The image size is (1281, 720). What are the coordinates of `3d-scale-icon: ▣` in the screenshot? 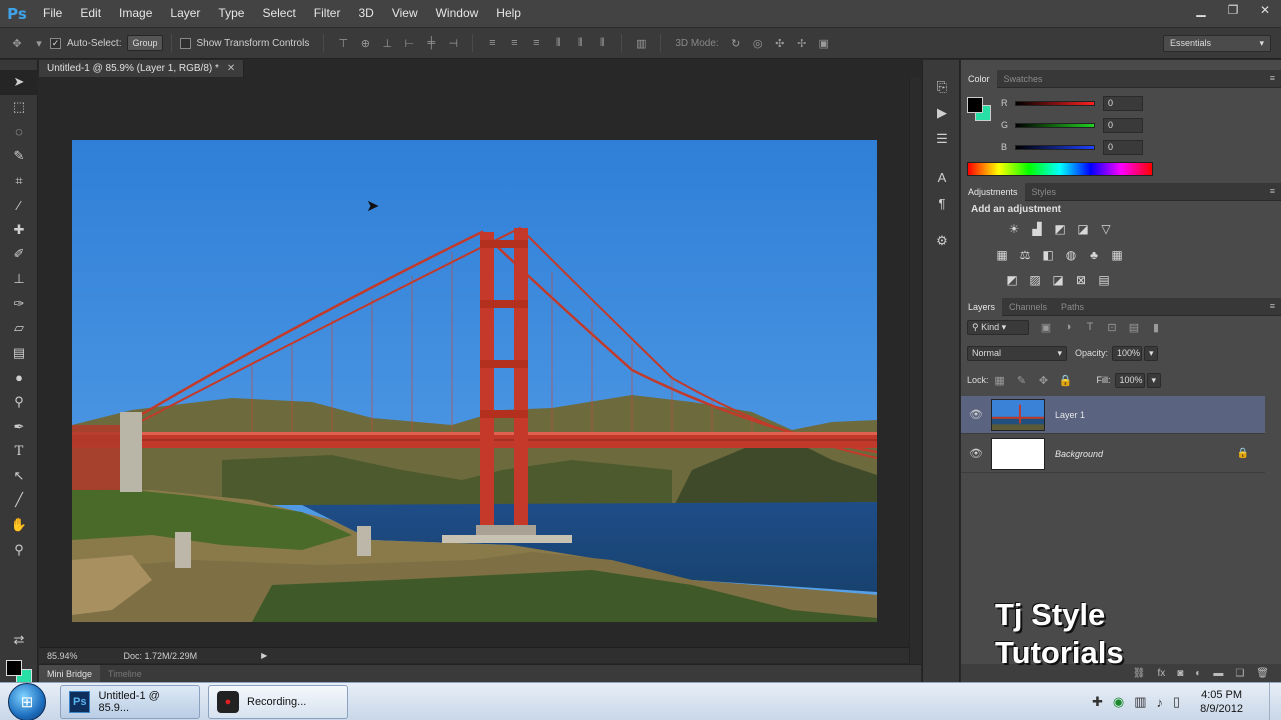 It's located at (824, 43).